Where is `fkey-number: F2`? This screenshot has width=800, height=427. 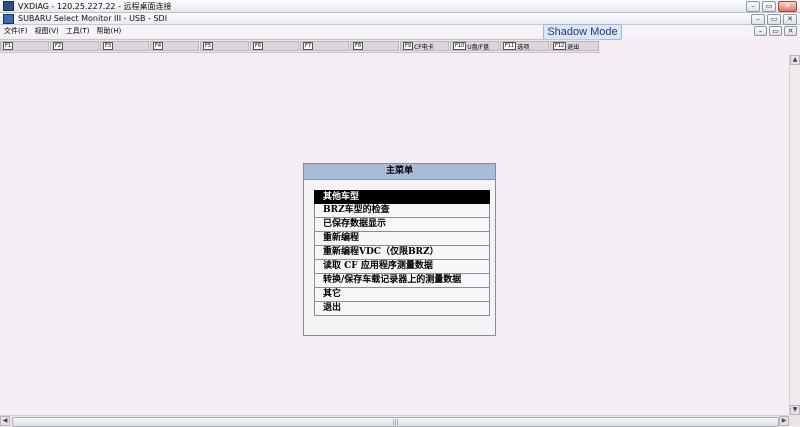 fkey-number: F2 is located at coordinates (58, 46).